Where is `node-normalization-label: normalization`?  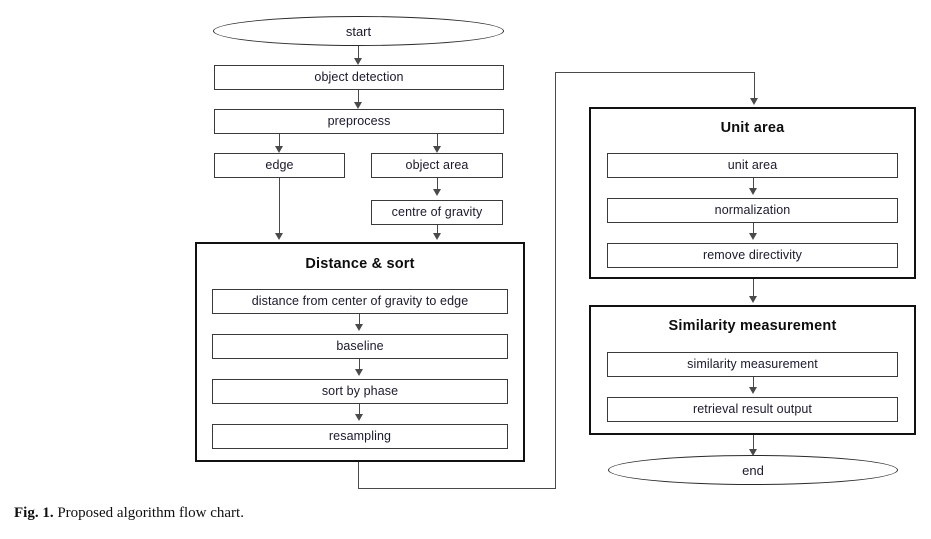 node-normalization-label: normalization is located at coordinates (752, 210).